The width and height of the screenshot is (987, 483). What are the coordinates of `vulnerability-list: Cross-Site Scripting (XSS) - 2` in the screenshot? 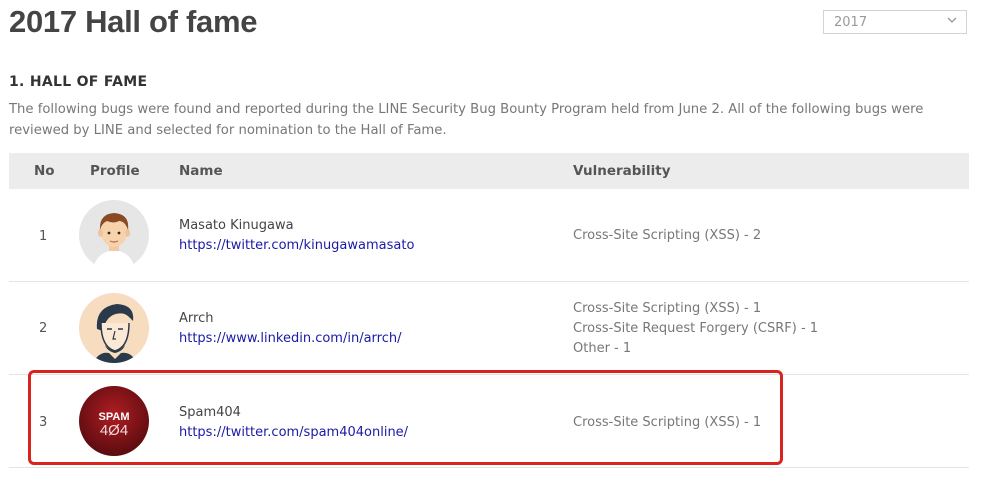 It's located at (667, 236).